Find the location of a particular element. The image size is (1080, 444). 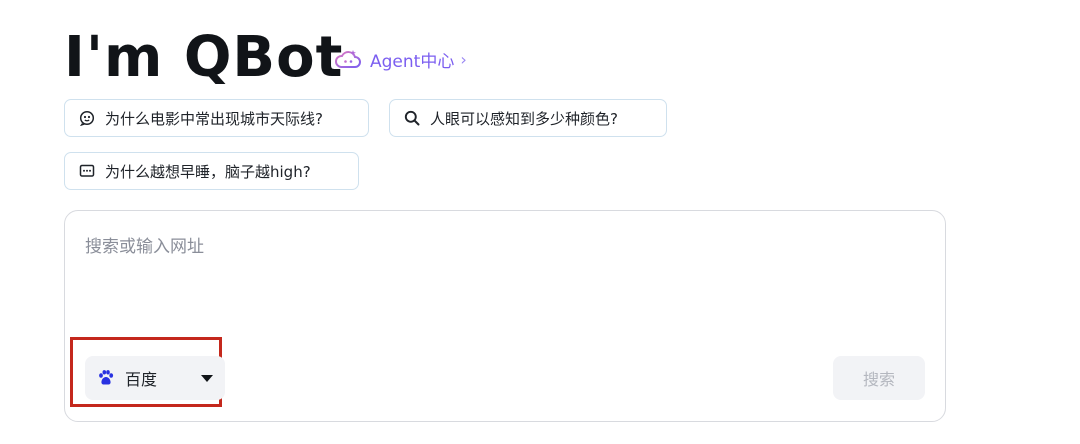

suggestion-text: 为什么电影中常出现城市天际线? is located at coordinates (214, 118).